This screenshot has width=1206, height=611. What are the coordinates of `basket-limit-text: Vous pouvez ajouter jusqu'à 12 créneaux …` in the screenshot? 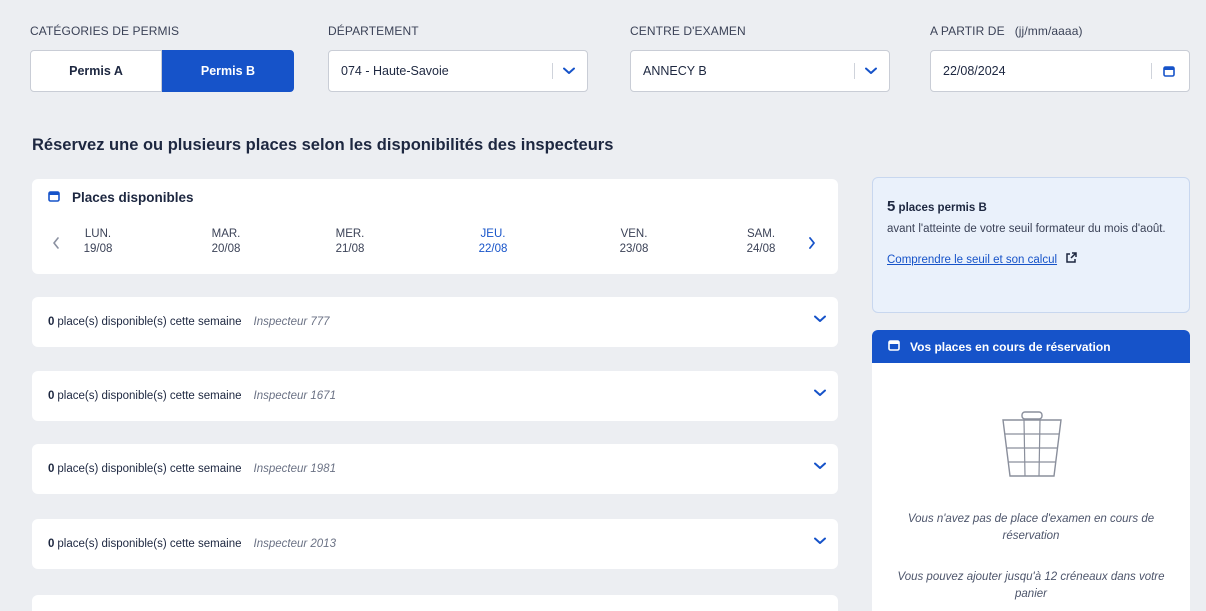 It's located at (1031, 585).